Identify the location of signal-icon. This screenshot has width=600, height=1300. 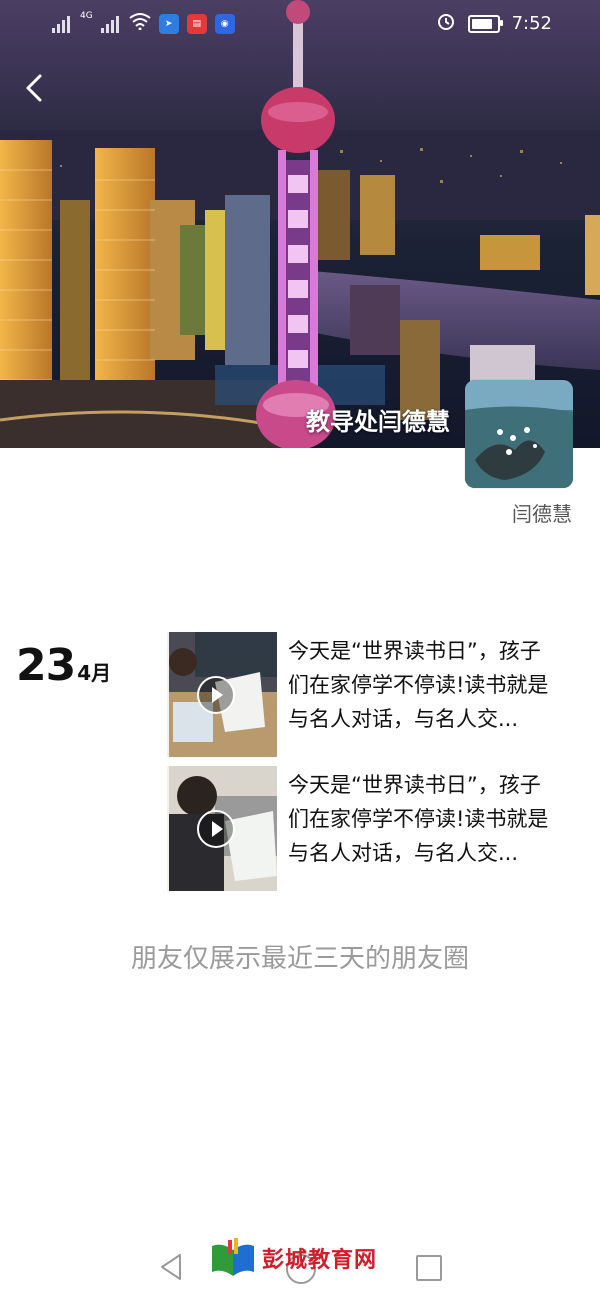
(62, 24).